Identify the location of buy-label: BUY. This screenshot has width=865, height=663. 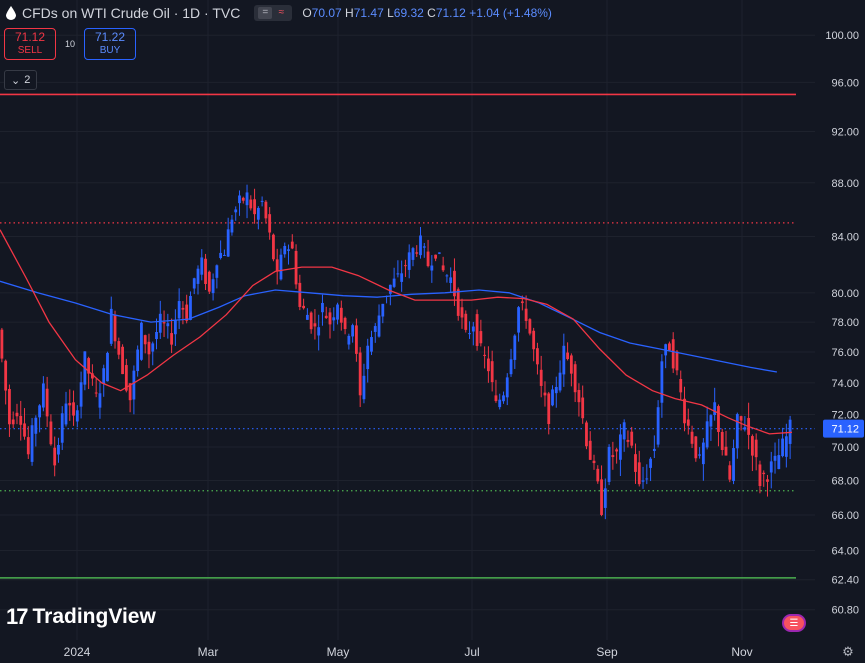
(110, 50).